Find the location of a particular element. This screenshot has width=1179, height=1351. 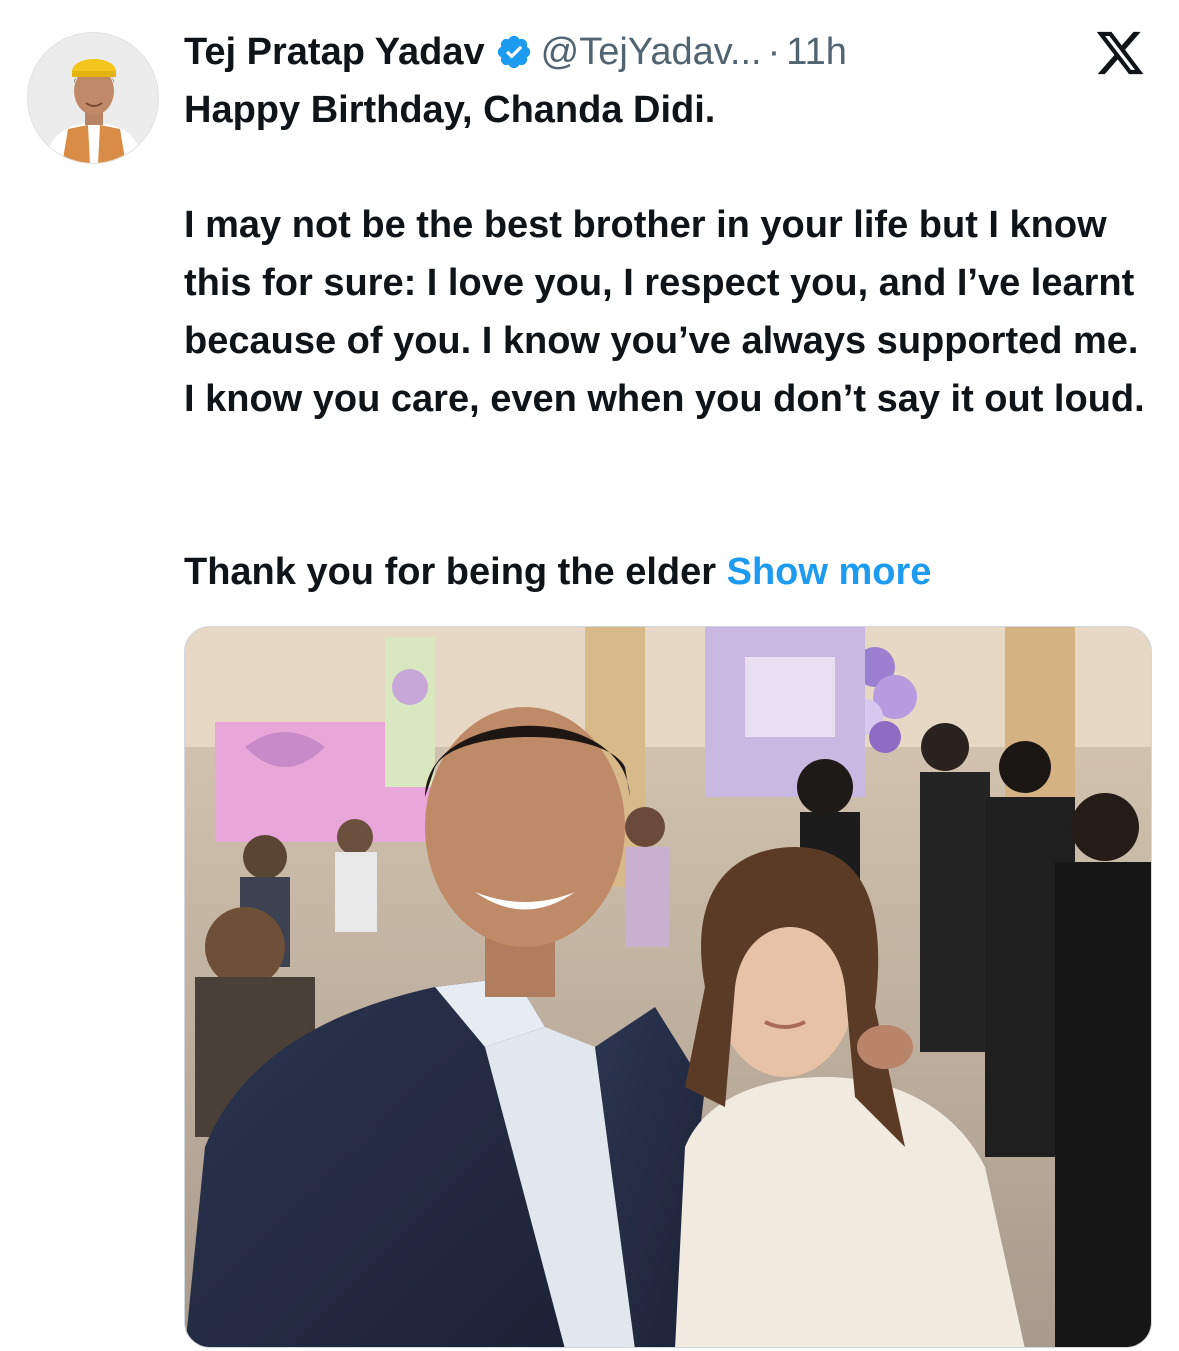

tweet-text-final-line: Thank you for being the elder Show more is located at coordinates (671, 572).